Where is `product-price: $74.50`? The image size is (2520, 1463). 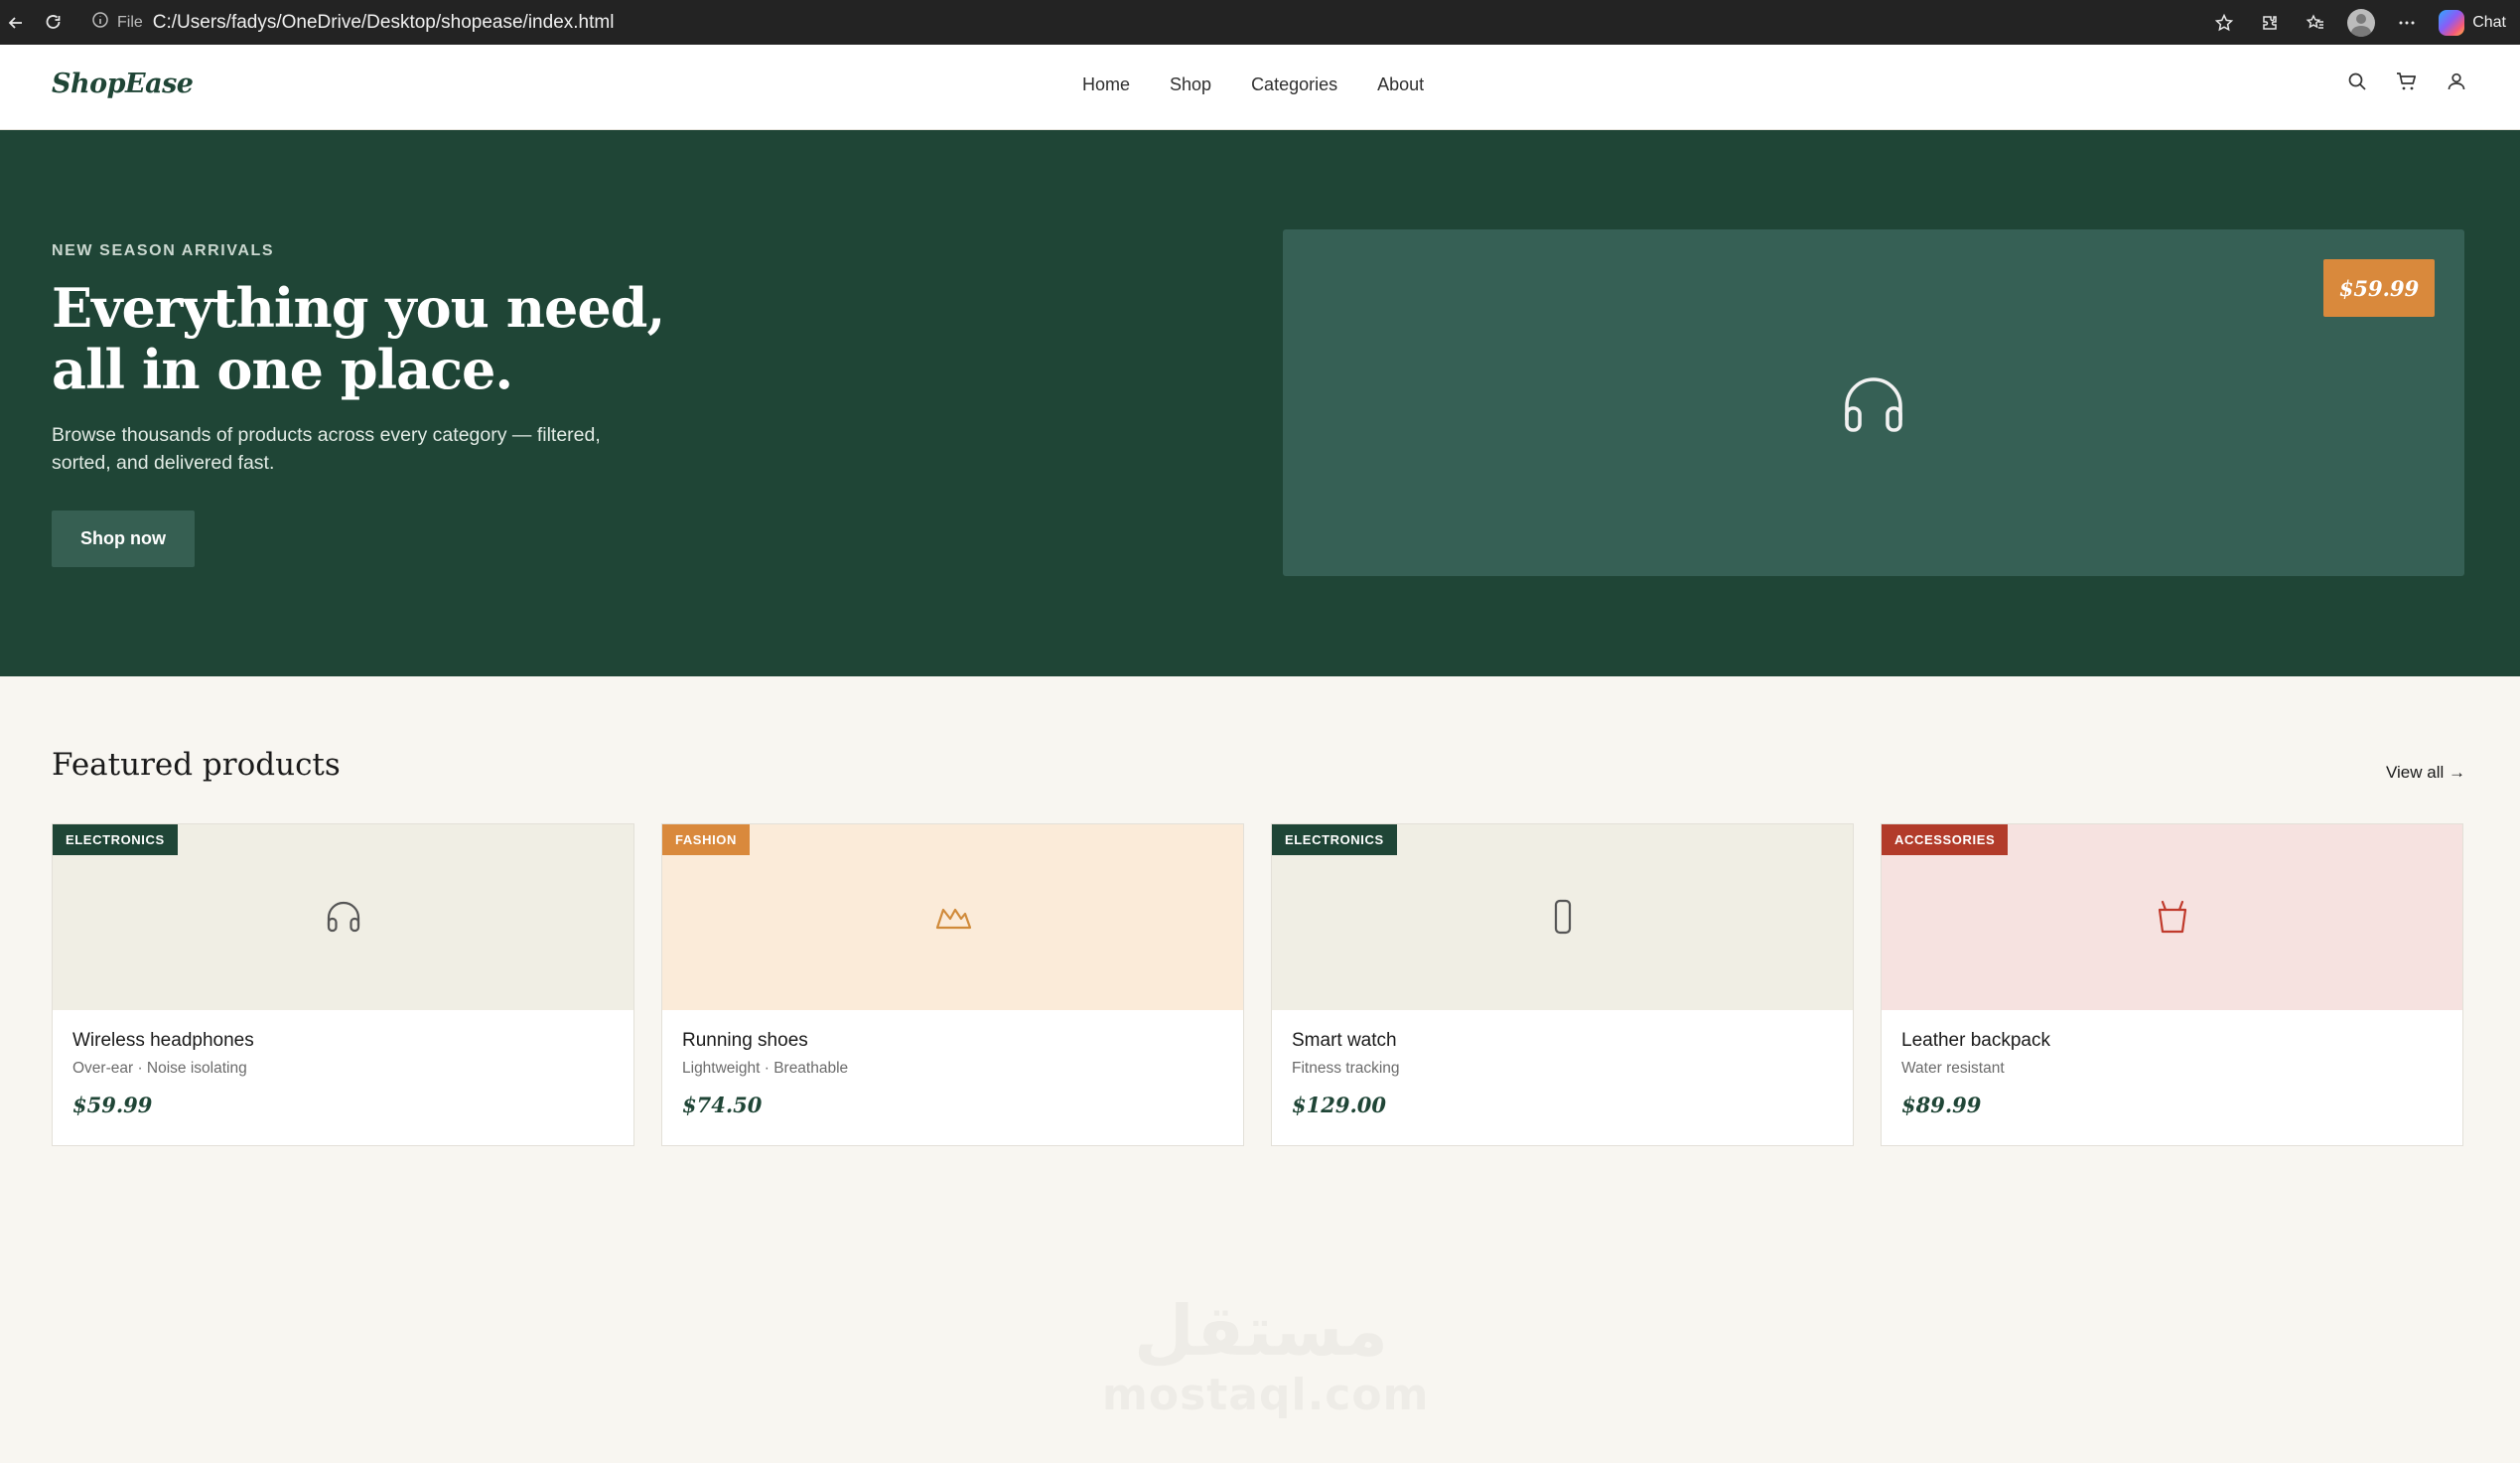 product-price: $74.50 is located at coordinates (722, 1105).